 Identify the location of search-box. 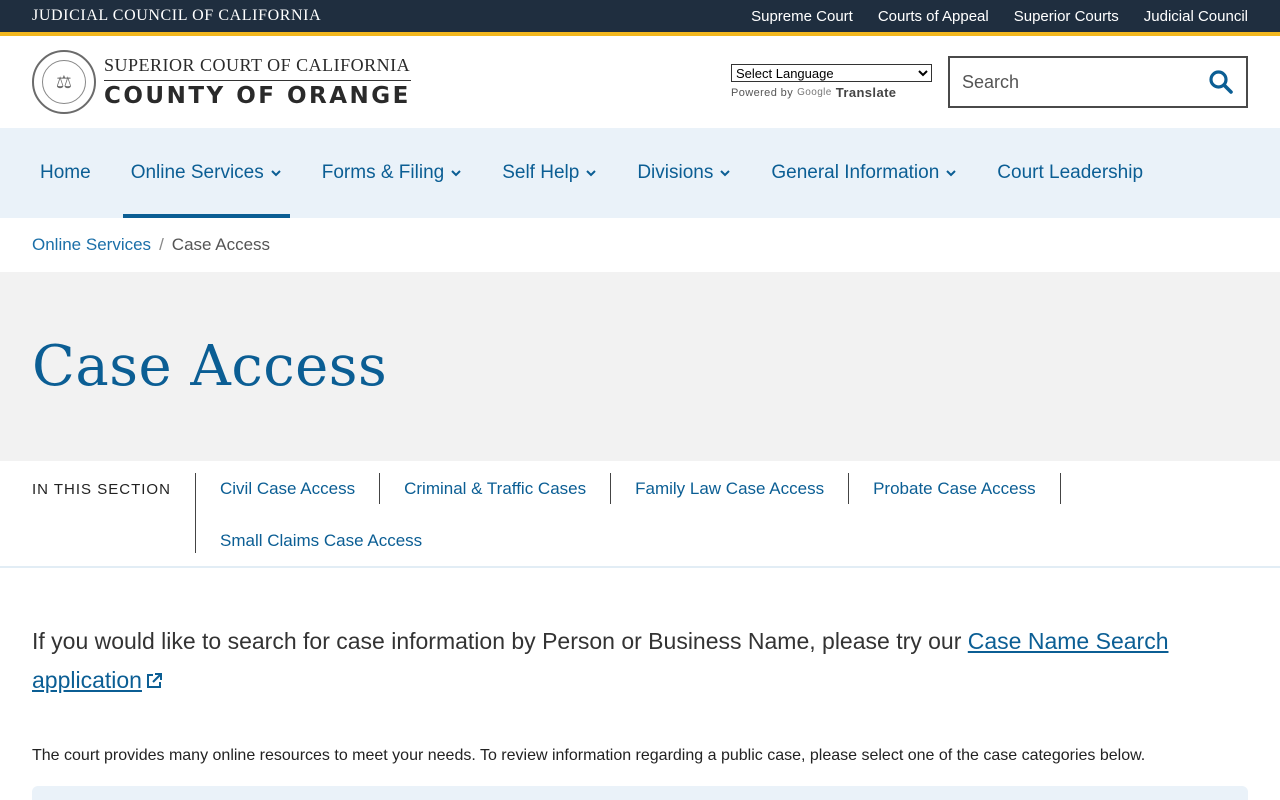
(1098, 82).